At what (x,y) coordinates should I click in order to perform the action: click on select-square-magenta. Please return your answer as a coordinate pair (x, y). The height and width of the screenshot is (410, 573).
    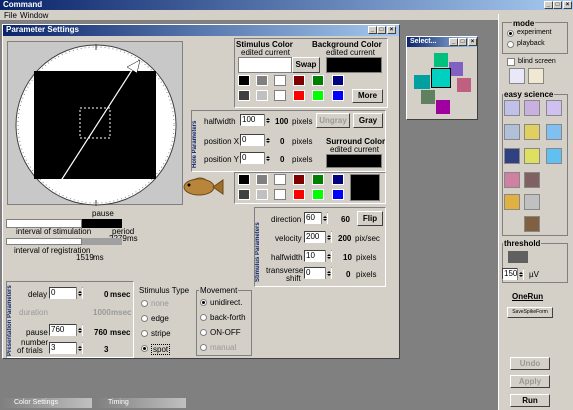
    Looking at the image, I should click on (443, 107).